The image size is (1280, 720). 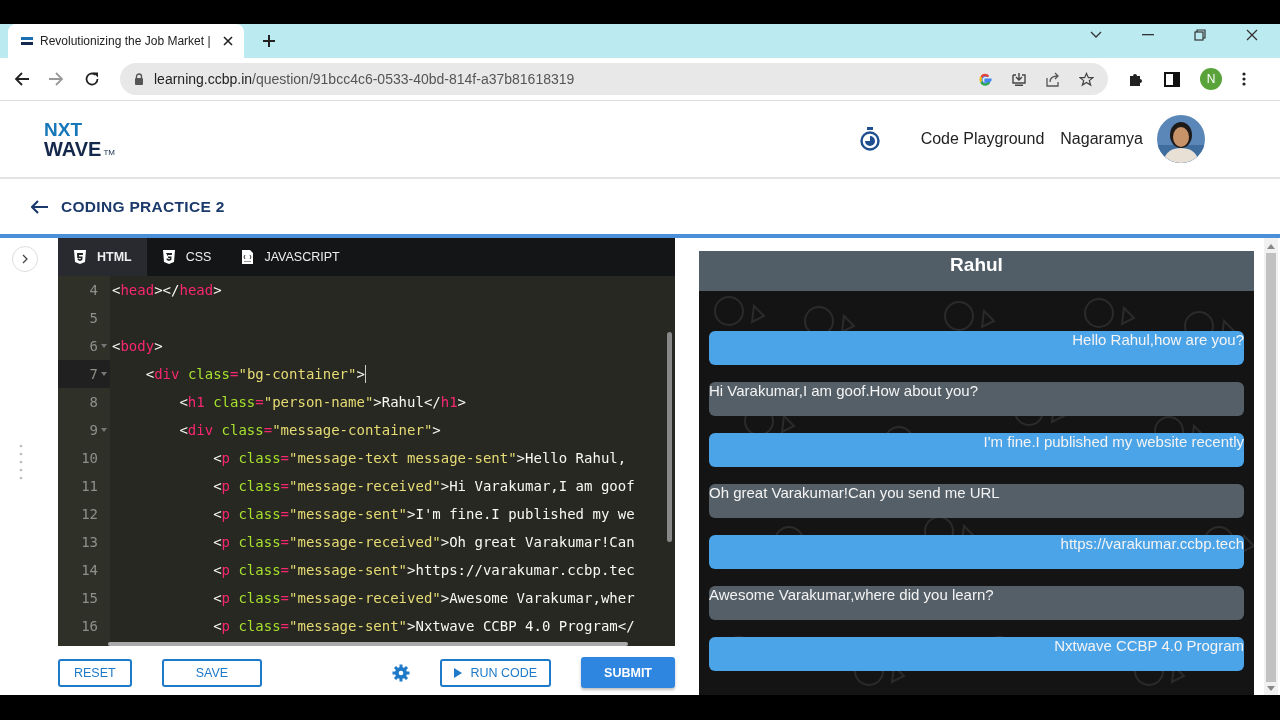 What do you see at coordinates (89, 542) in the screenshot?
I see `line-number: 13` at bounding box center [89, 542].